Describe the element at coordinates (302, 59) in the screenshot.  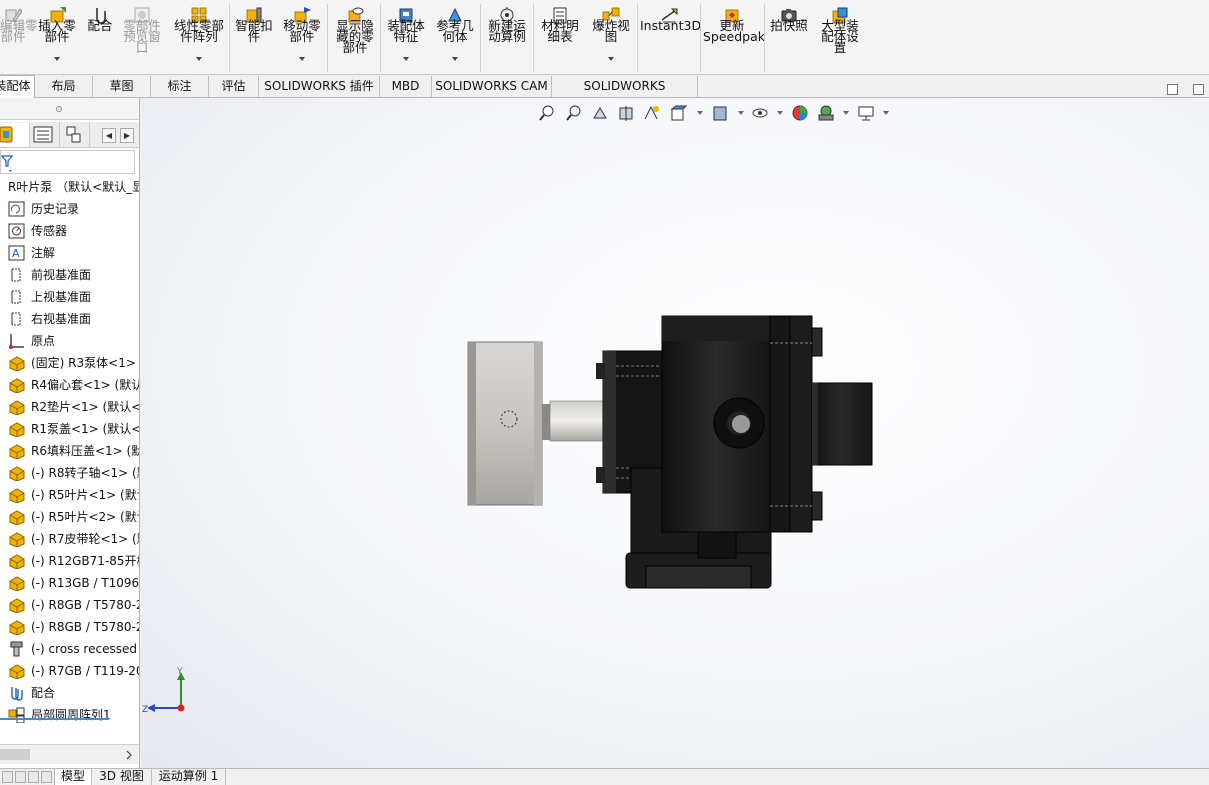
I see `move-component-dropdown-icon` at that location.